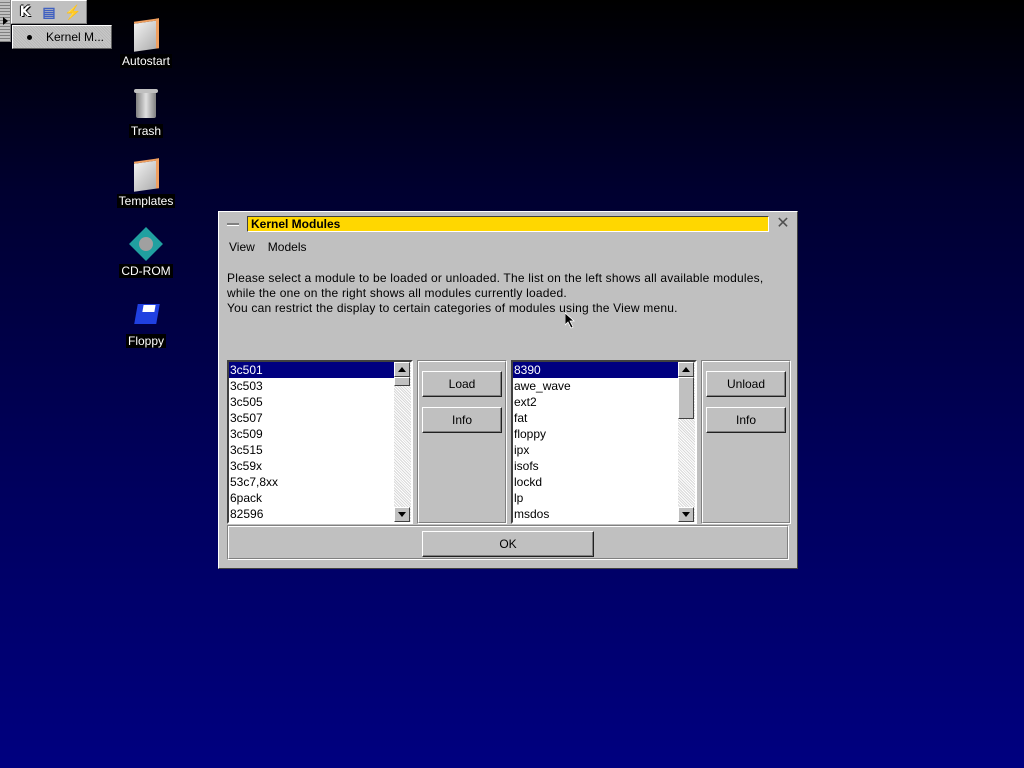 This screenshot has width=1024, height=768. I want to click on desktop-icon-label: Templates, so click(146, 201).